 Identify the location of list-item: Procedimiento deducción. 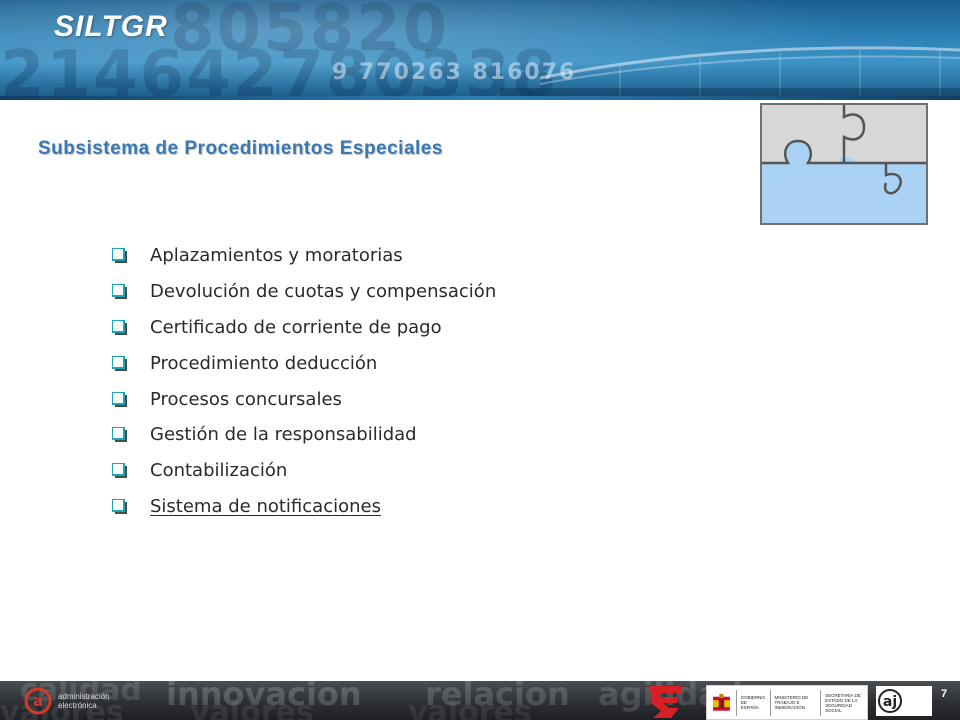
(304, 363).